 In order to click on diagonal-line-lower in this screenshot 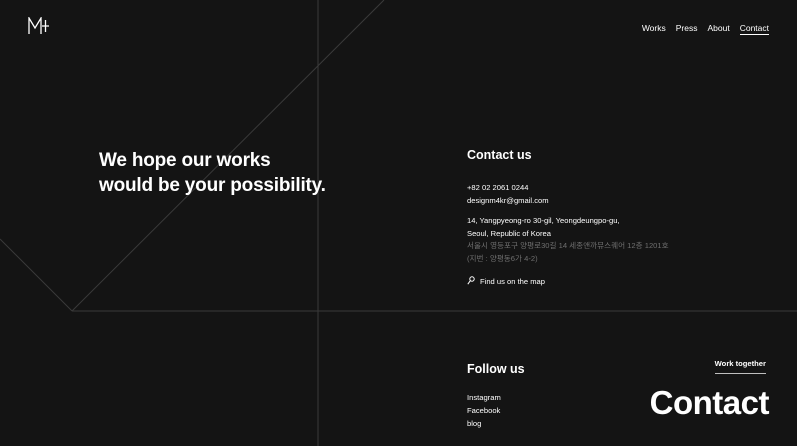, I will do `click(36, 275)`.